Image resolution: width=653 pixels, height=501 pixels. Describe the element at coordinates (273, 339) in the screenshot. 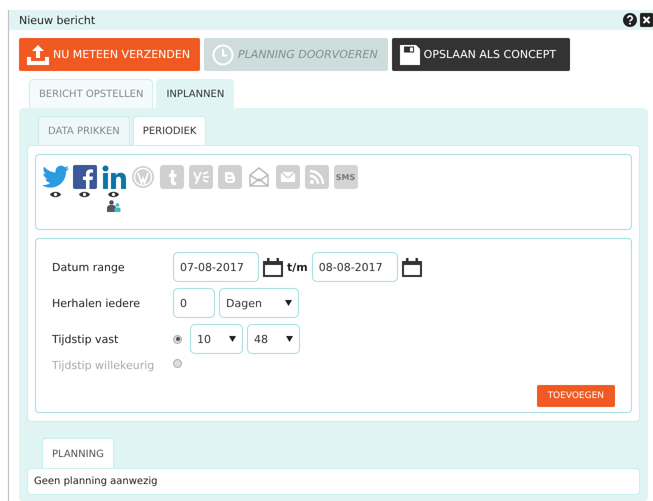

I see `minute-dropdown: 48` at that location.